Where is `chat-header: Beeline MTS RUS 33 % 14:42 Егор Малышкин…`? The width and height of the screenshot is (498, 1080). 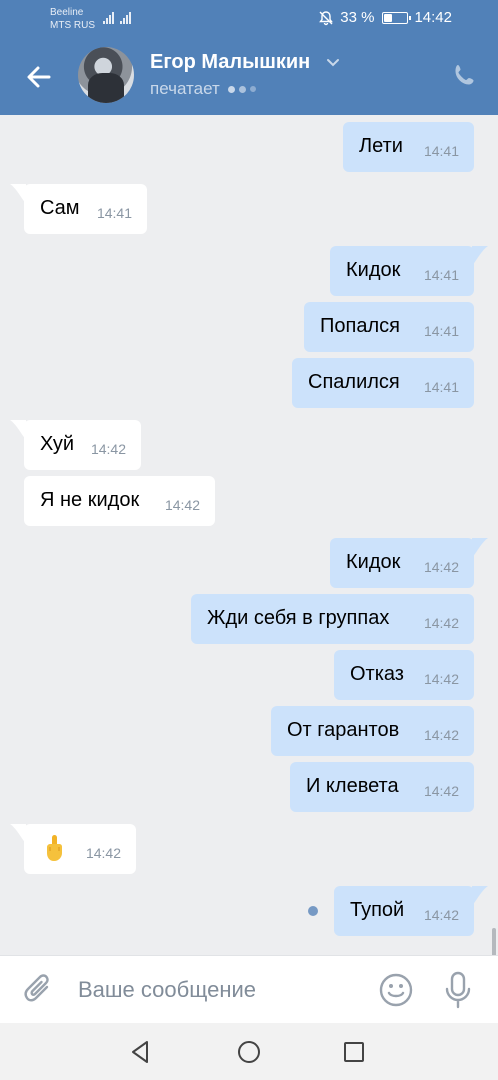 chat-header: Beeline MTS RUS 33 % 14:42 Егор Малышкин… is located at coordinates (249, 57).